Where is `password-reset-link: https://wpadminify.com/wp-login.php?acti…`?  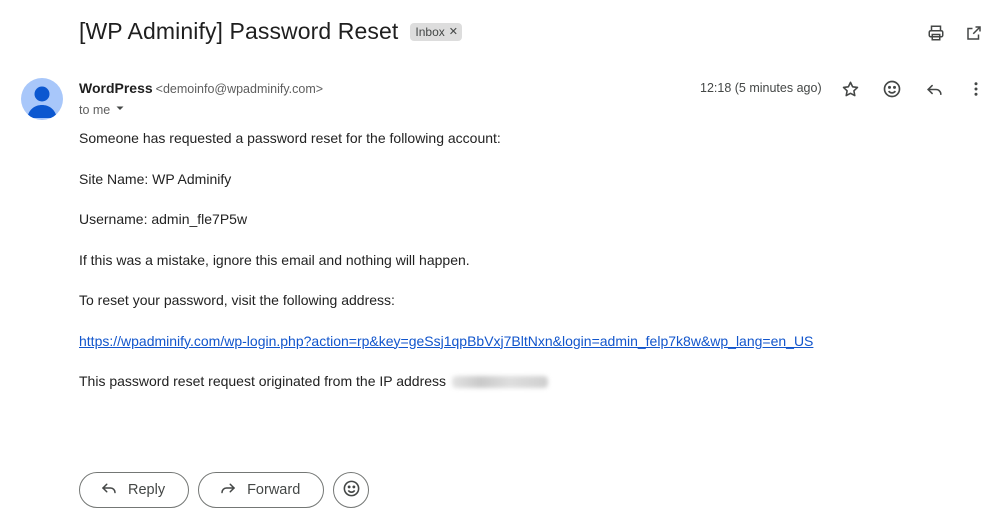 password-reset-link: https://wpadminify.com/wp-login.php?acti… is located at coordinates (446, 341).